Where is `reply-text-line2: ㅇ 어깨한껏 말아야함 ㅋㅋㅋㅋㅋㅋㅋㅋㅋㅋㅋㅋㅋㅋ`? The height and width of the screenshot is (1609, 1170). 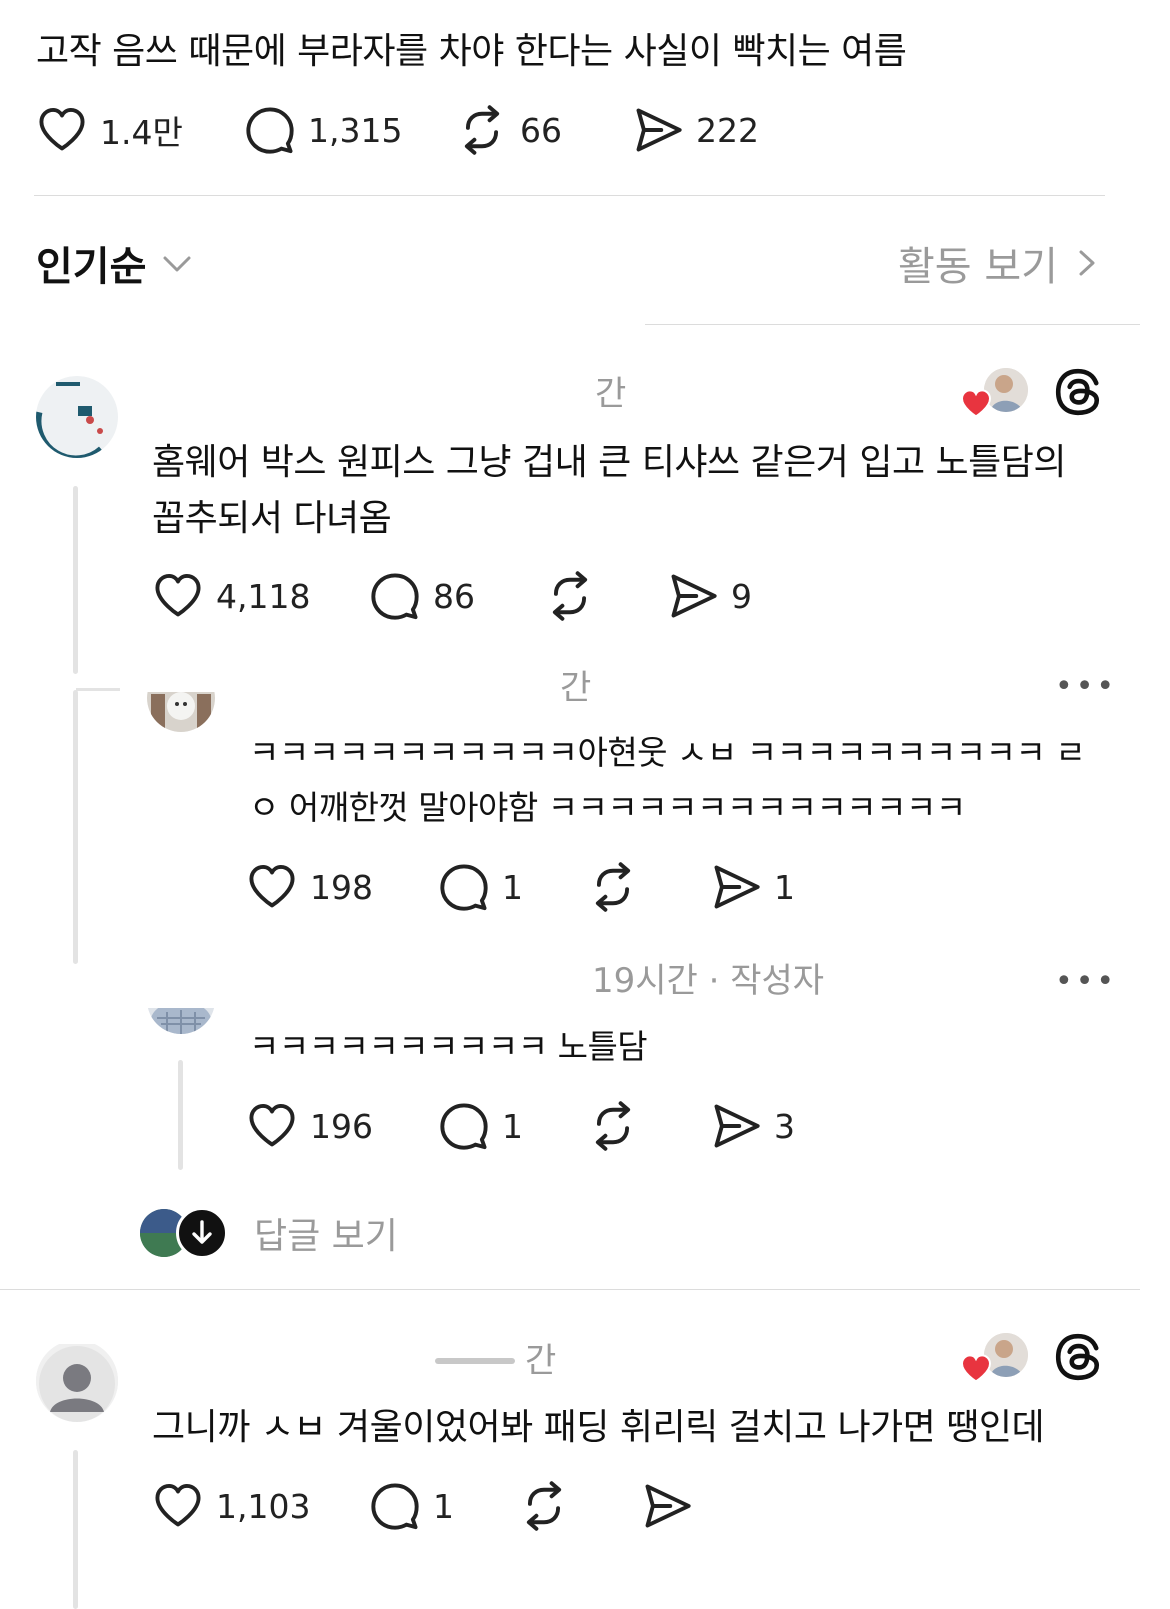
reply-text-line2: ㅇ 어깨한껏 말아야함 ㅋㅋㅋㅋㅋㅋㅋㅋㅋㅋㅋㅋㅋㅋ is located at coordinates (607, 807).